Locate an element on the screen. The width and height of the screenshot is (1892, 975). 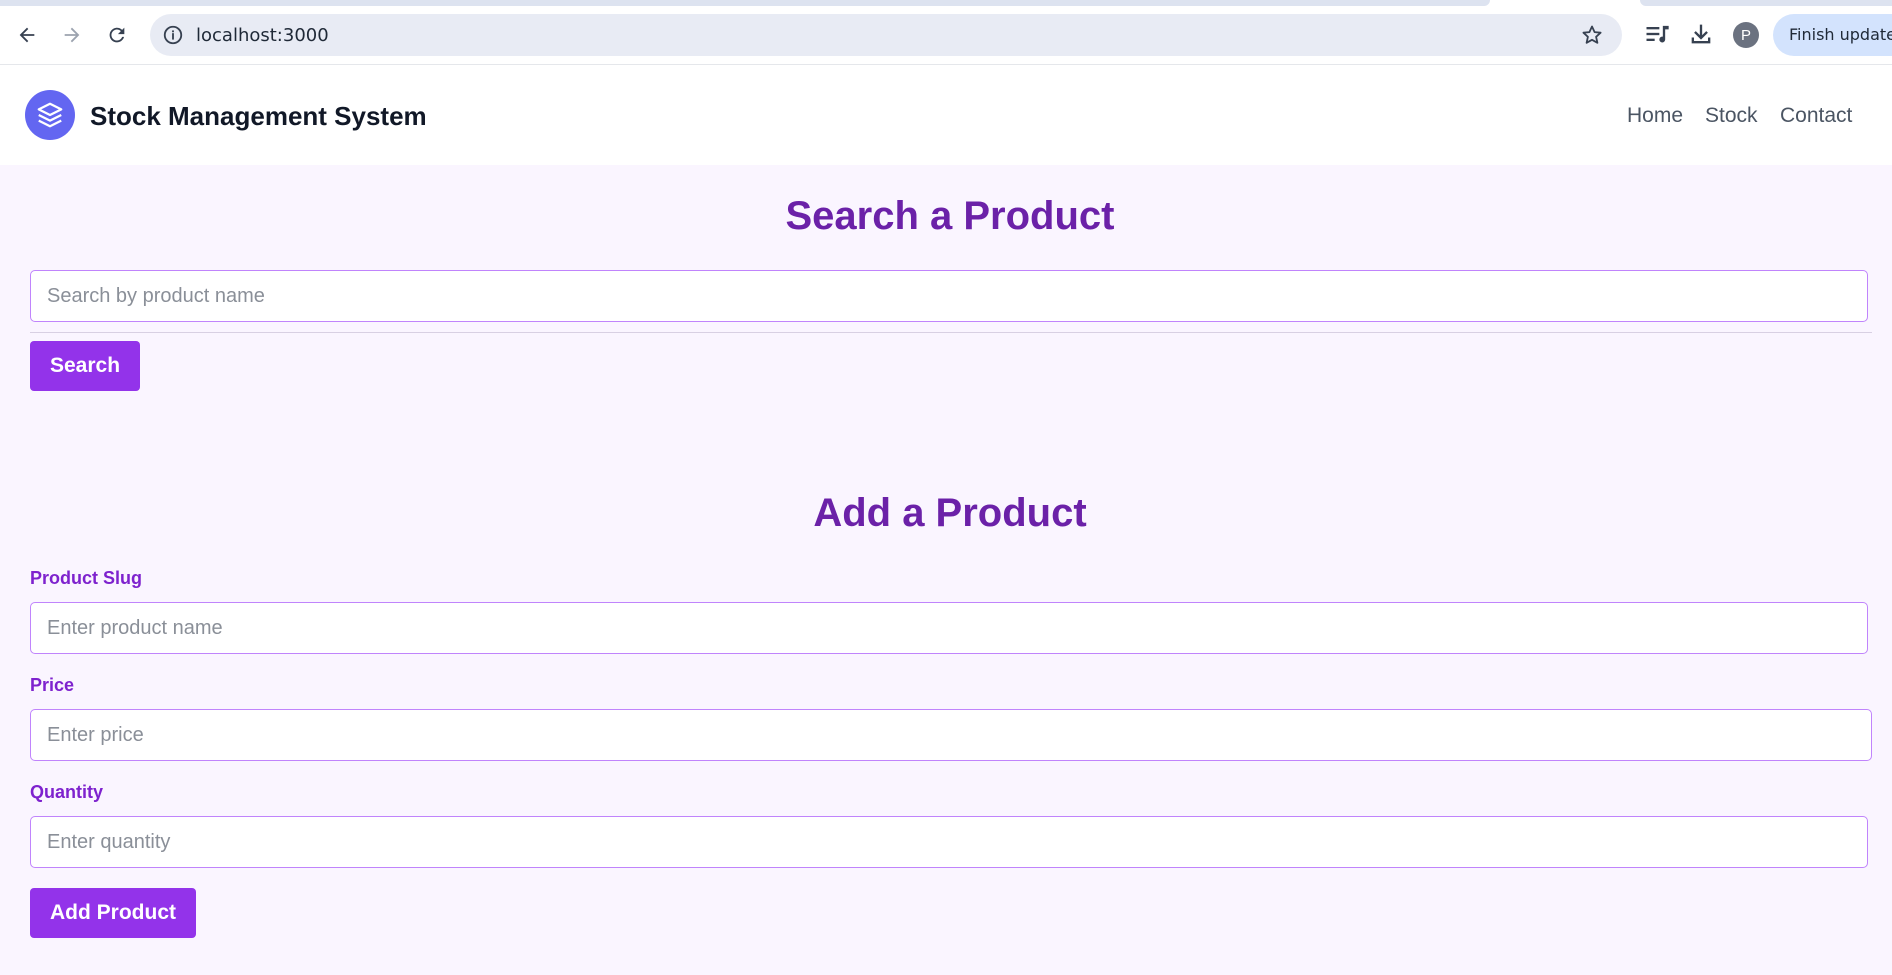
add-product-title: Add a Product is located at coordinates (950, 513).